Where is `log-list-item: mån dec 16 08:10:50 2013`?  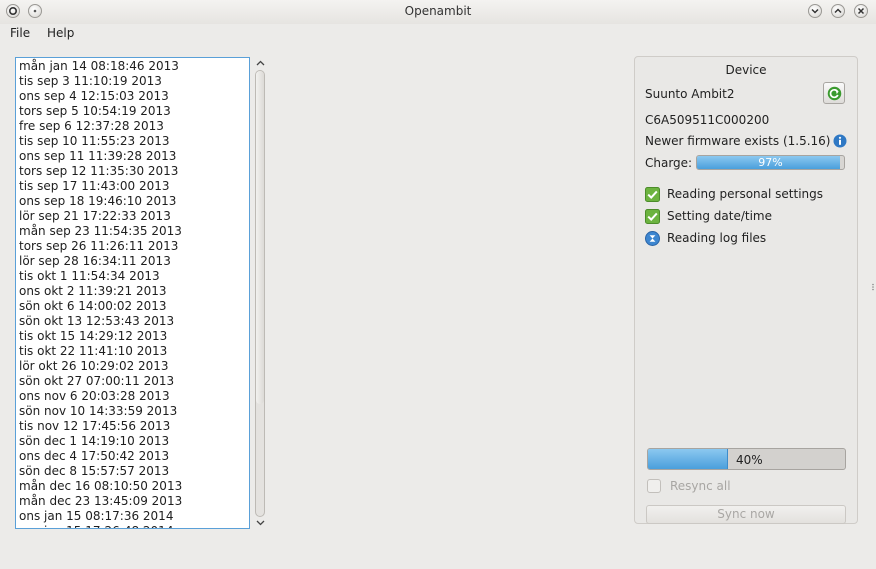
log-list-item: mån dec 16 08:10:50 2013 is located at coordinates (100, 486).